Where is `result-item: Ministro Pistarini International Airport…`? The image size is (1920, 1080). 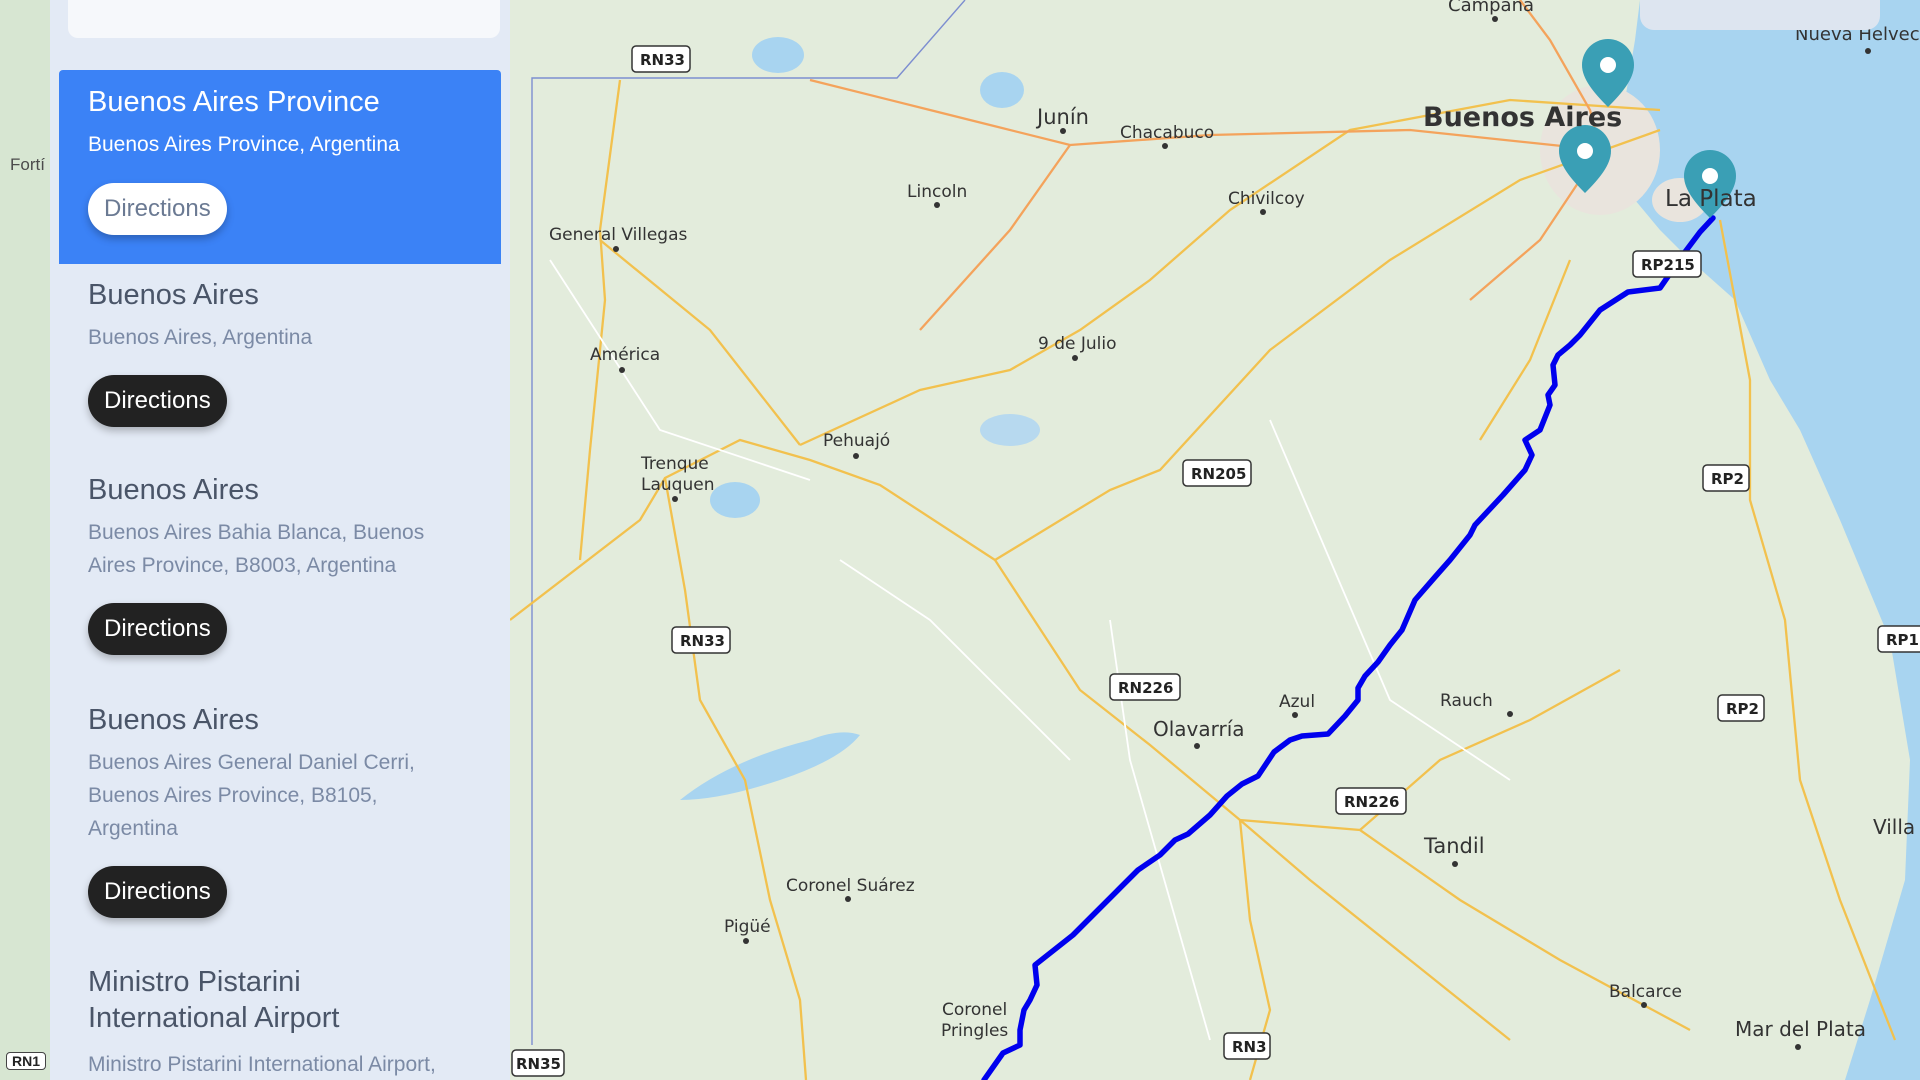
result-item: Ministro Pistarini International Airport… is located at coordinates (280, 1022).